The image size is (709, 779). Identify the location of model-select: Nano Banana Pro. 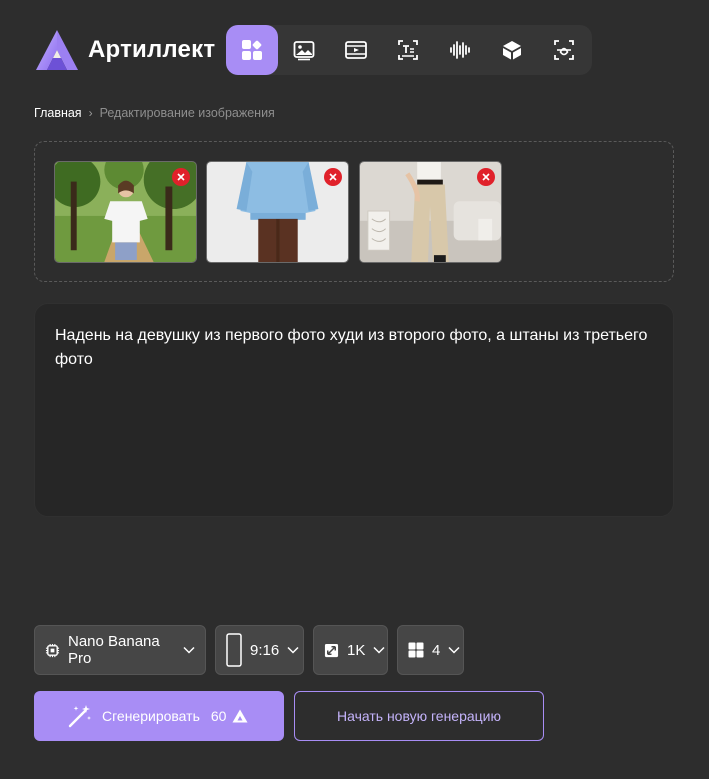
(120, 650).